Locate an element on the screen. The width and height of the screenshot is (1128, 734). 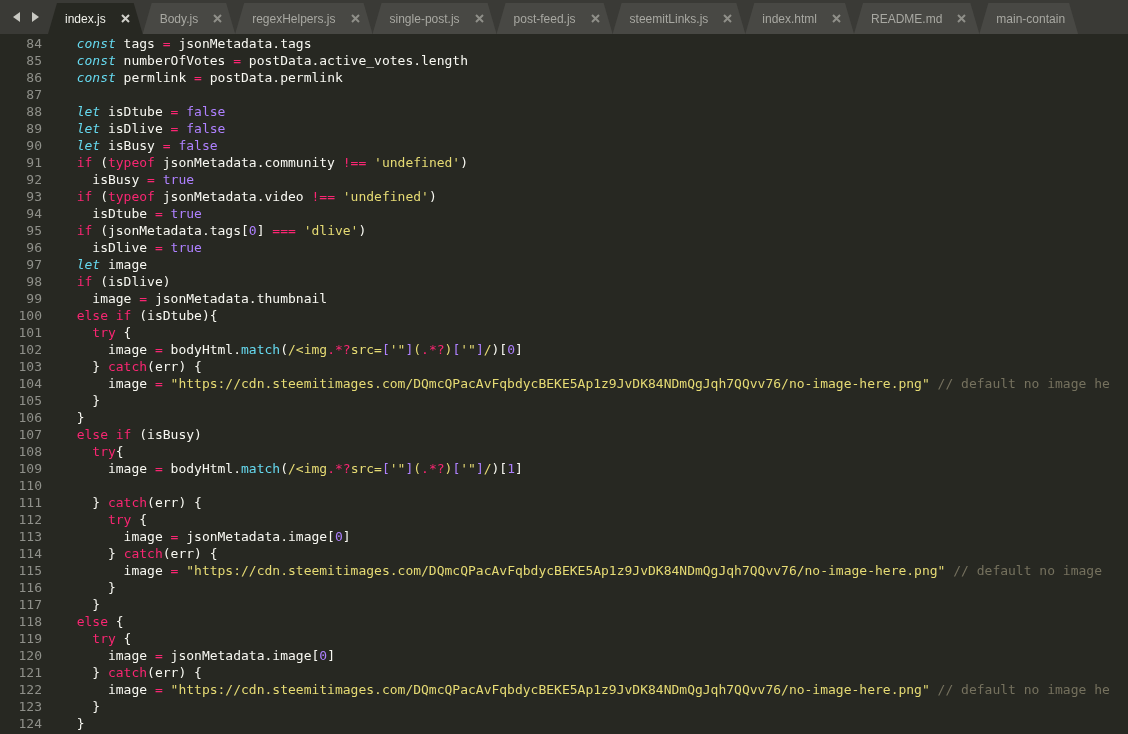
line-number: 123 is located at coordinates (29, 706).